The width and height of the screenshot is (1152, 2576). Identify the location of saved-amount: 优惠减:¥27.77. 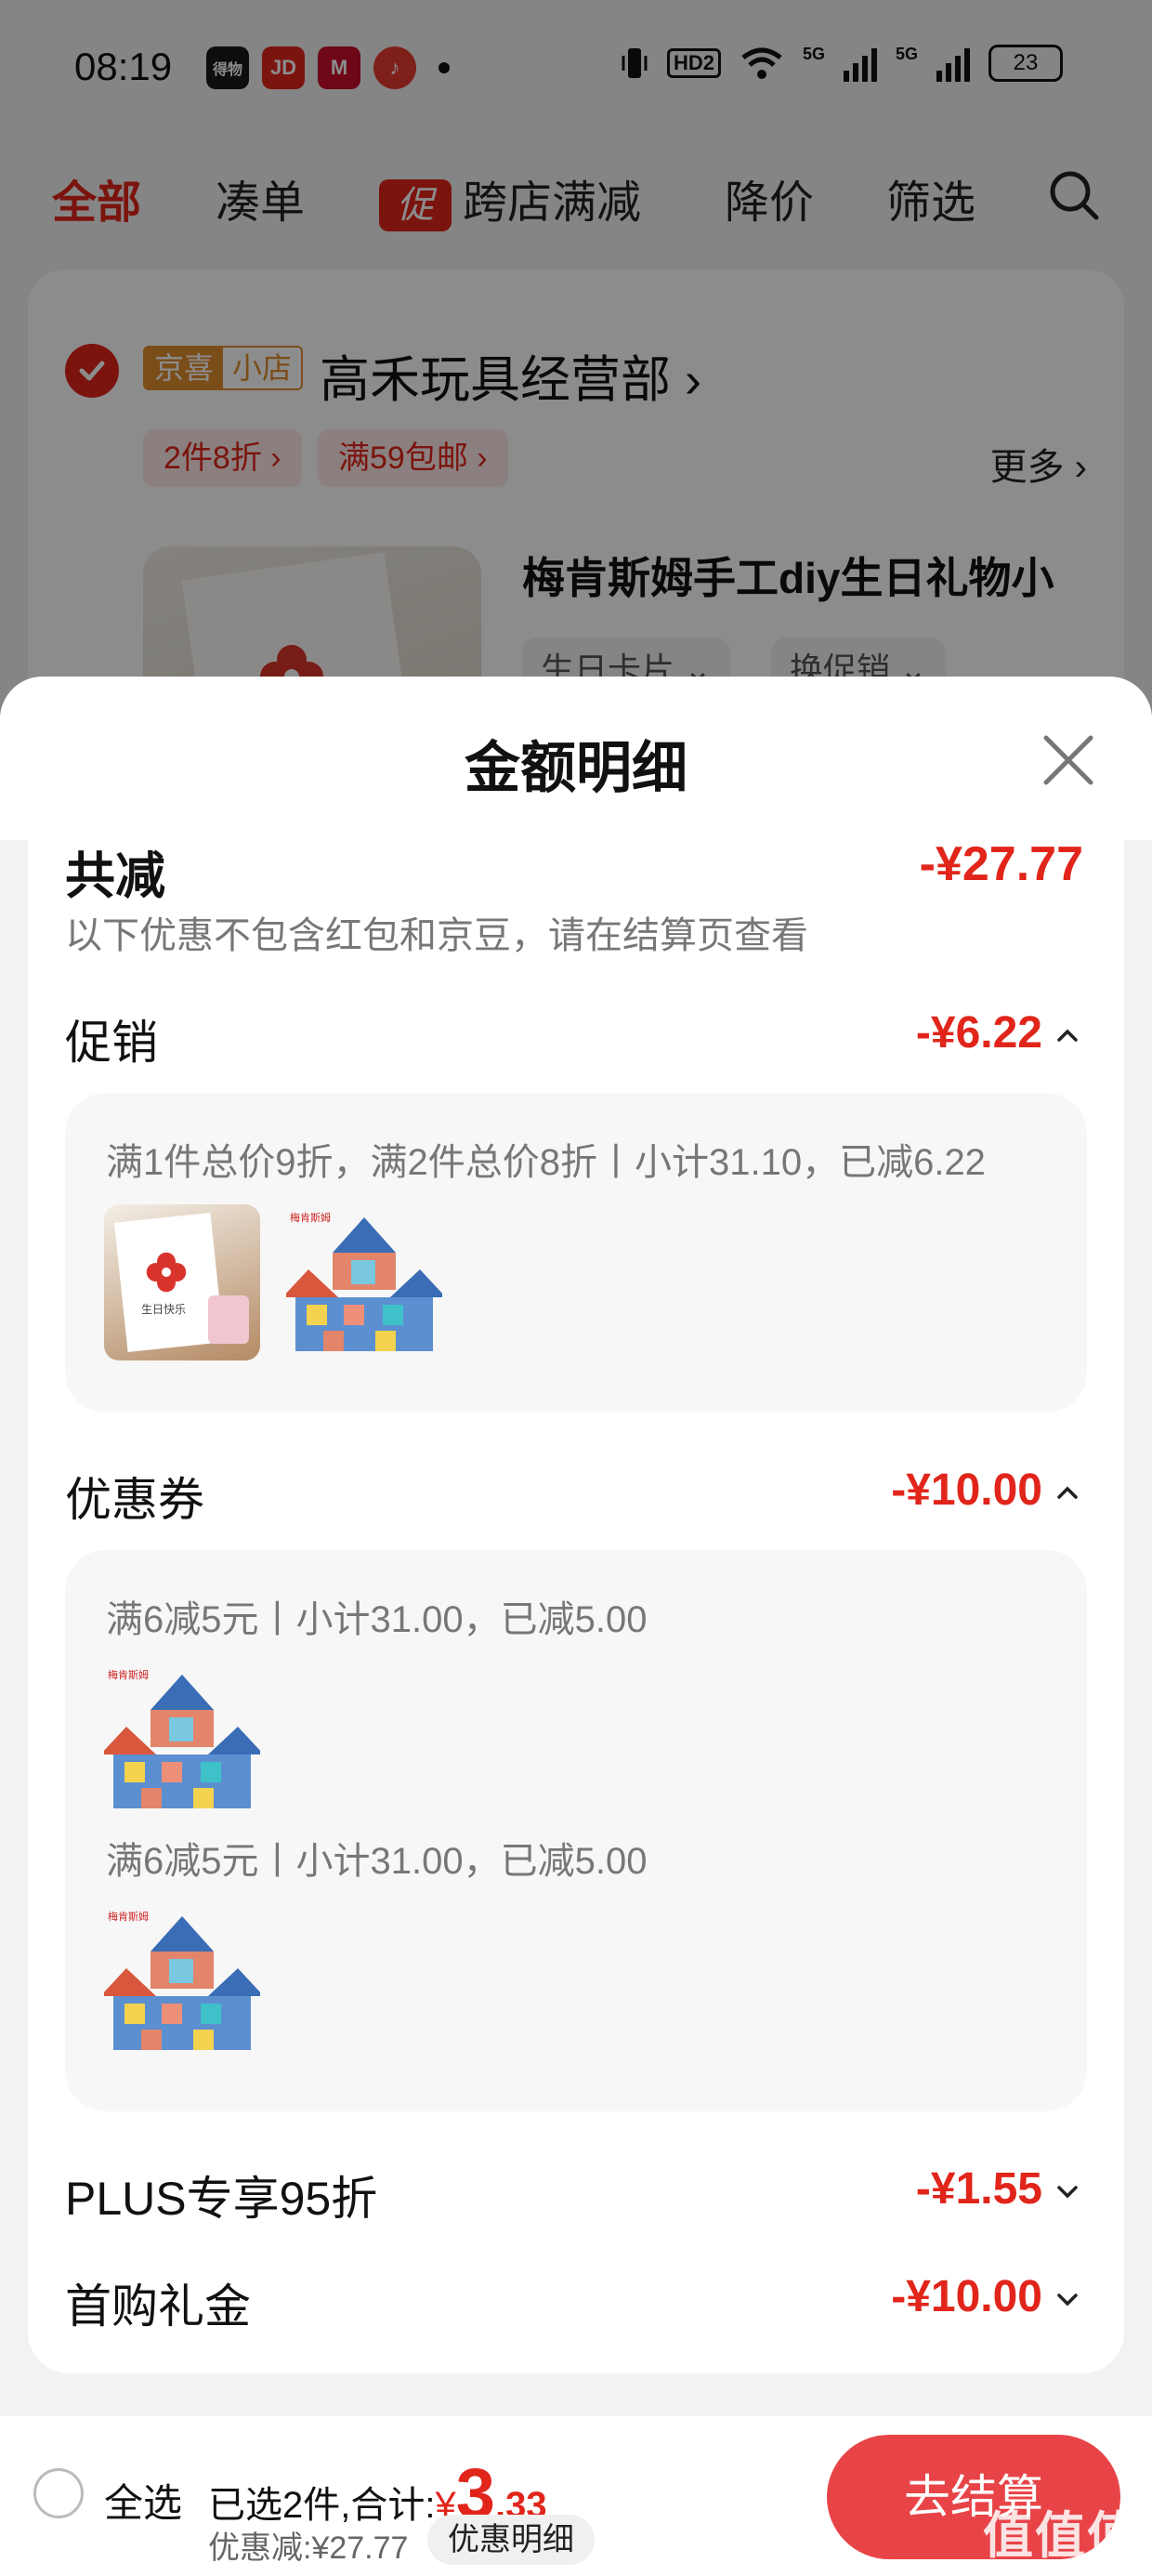
(308, 2548).